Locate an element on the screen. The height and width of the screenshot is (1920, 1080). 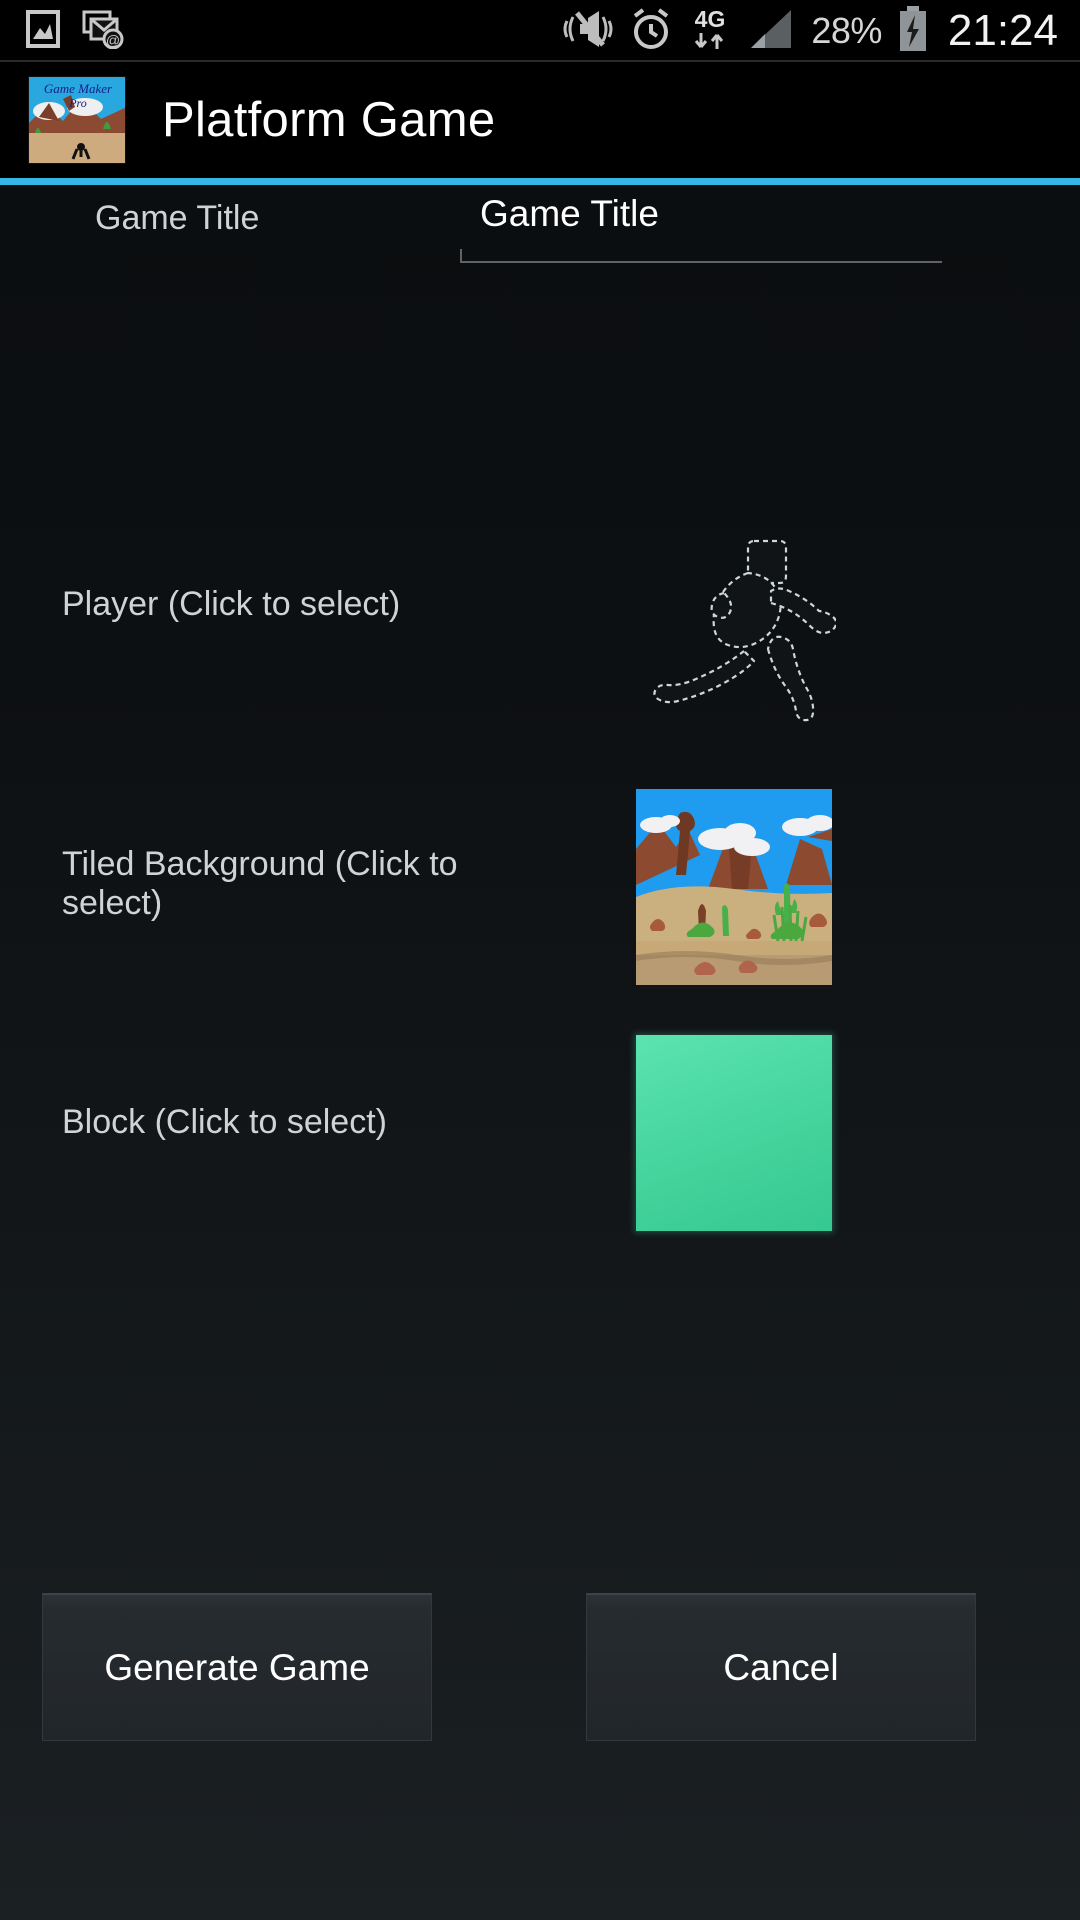
status-bar-left-icons: @ is located at coordinates (75, 31).